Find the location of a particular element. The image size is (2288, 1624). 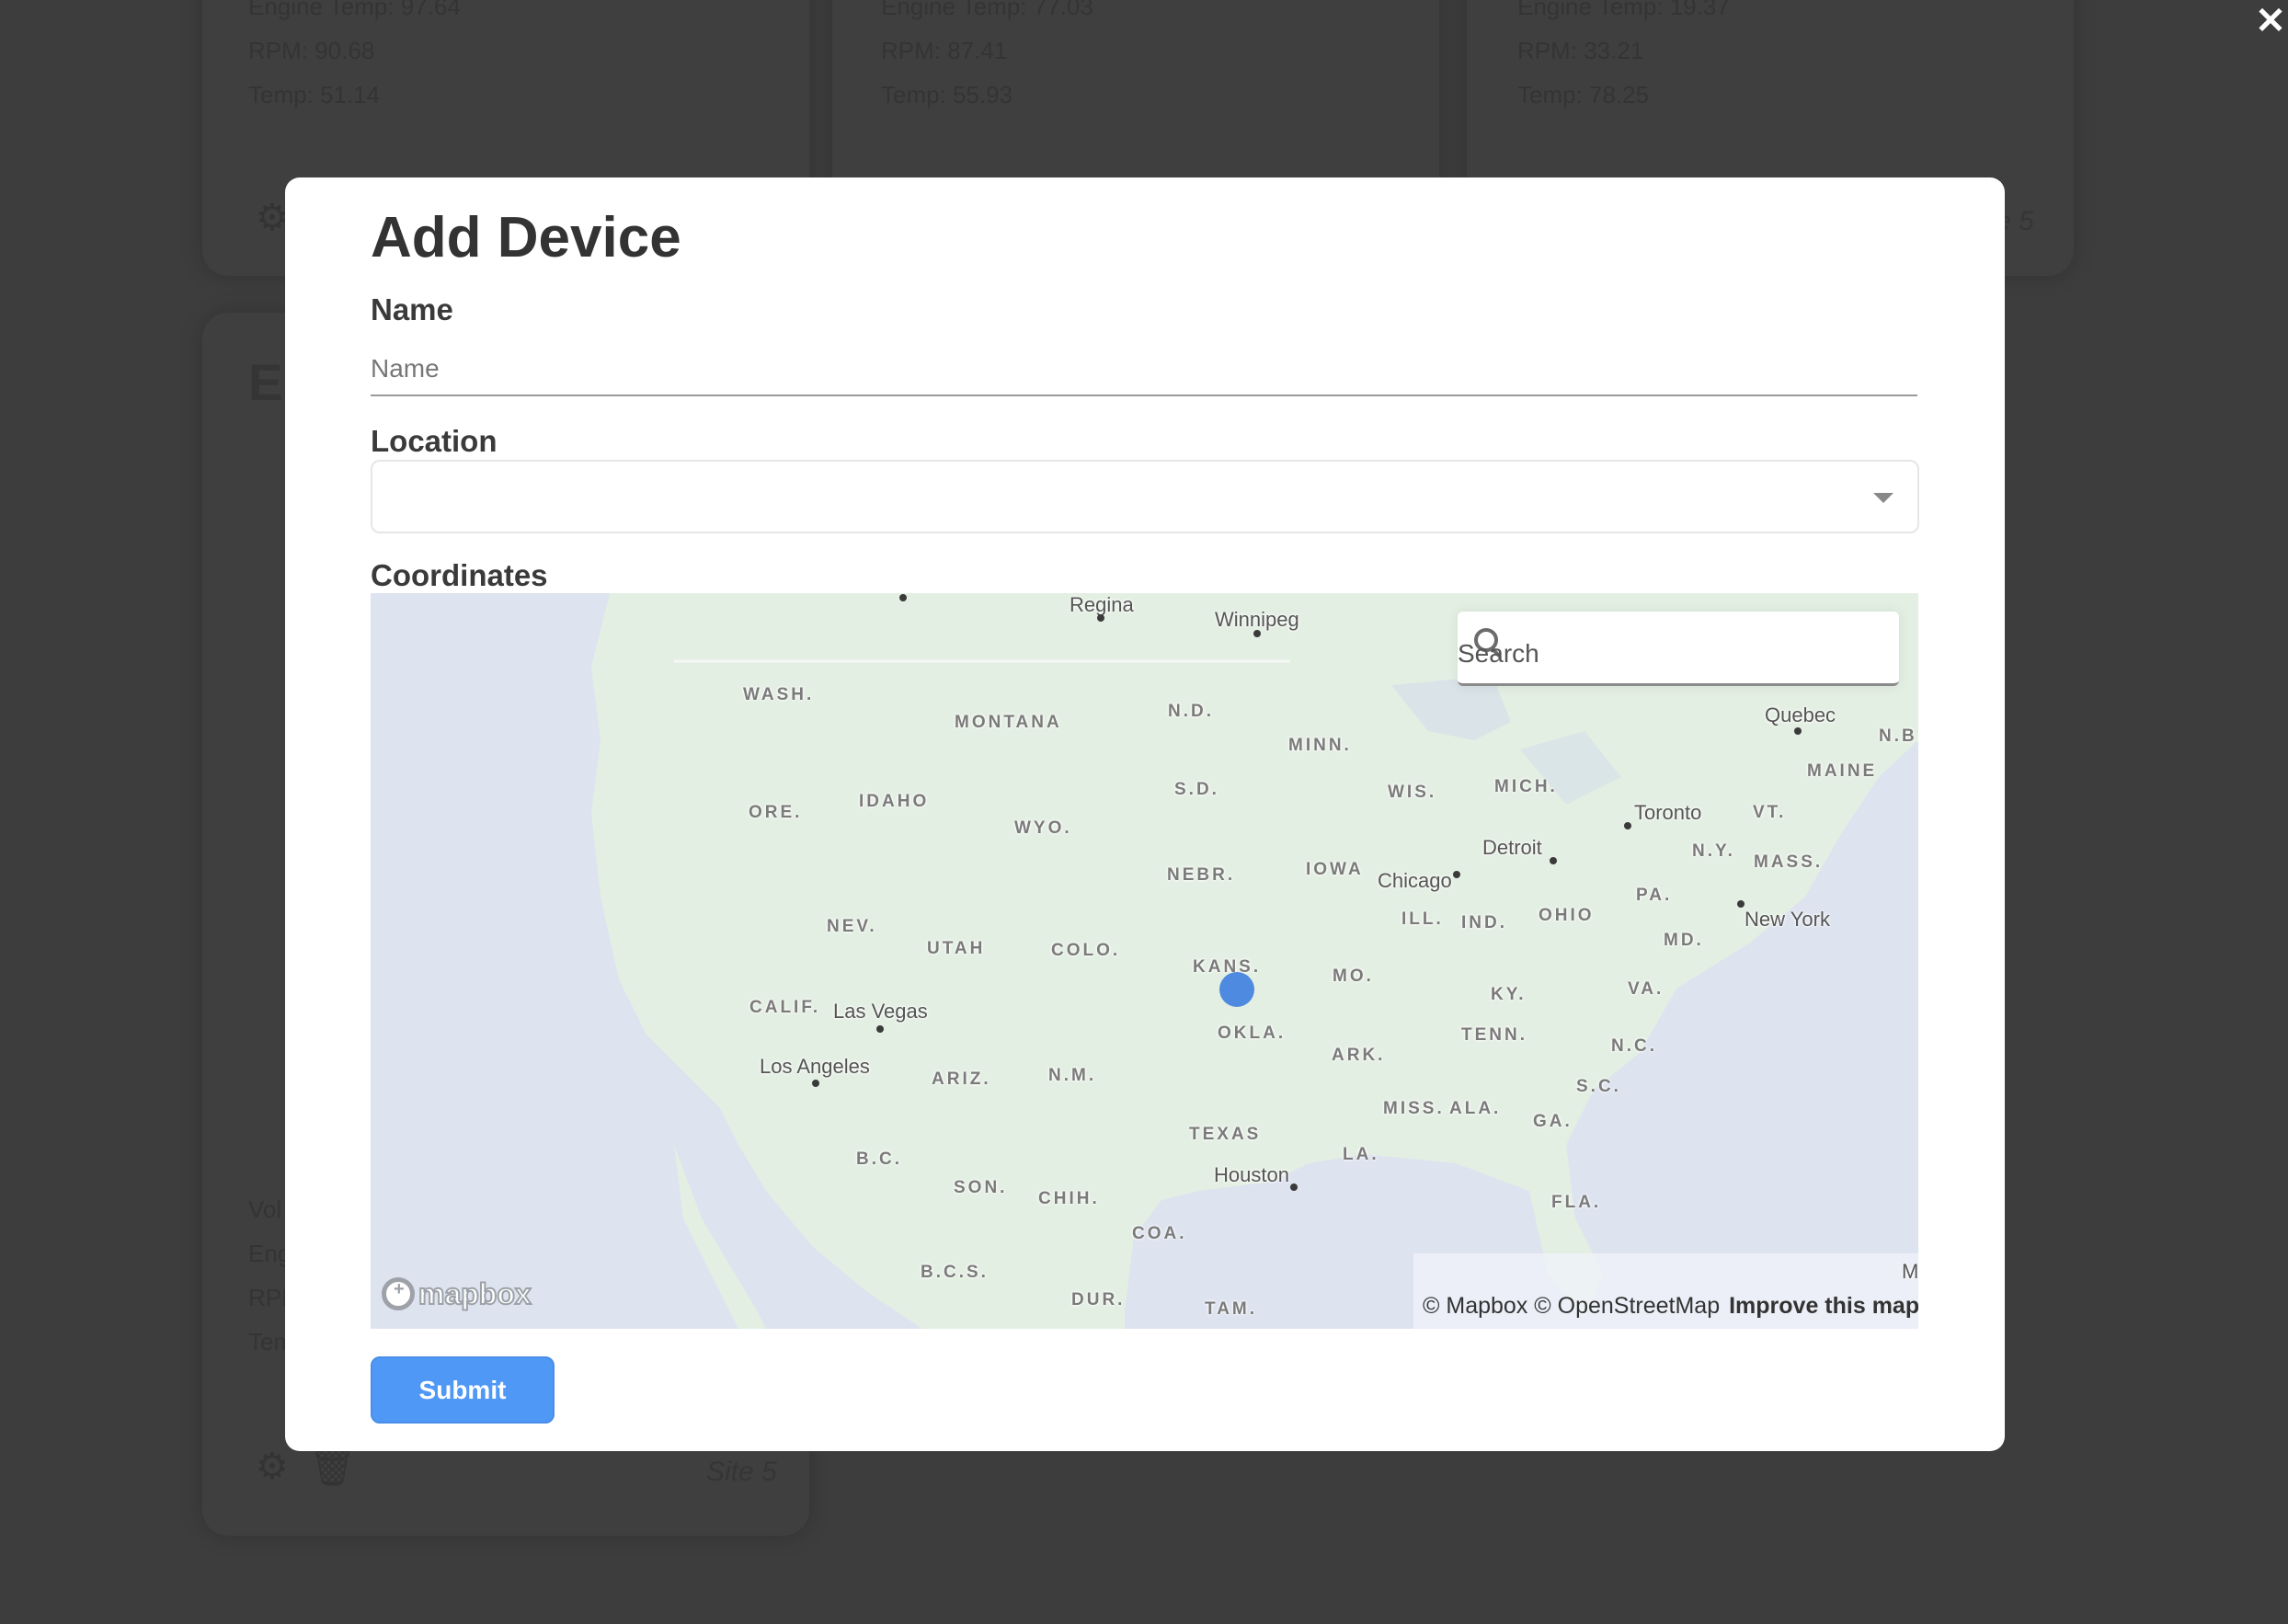

map-label-state: B.C.S. is located at coordinates (955, 1272).